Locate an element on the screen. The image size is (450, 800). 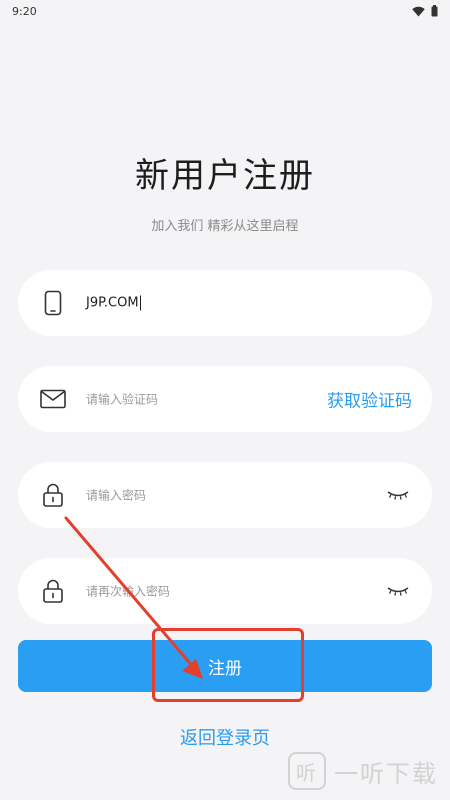
annotation-highlight-box is located at coordinates (228, 665).